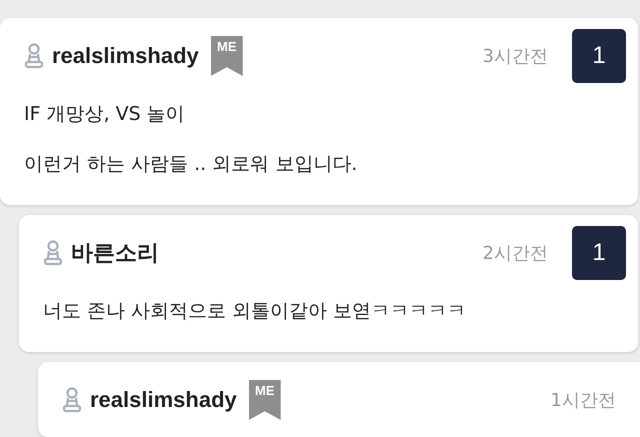 The width and height of the screenshot is (640, 437). I want to click on comment-text: IF 개망상, VS 놀이, so click(105, 114).